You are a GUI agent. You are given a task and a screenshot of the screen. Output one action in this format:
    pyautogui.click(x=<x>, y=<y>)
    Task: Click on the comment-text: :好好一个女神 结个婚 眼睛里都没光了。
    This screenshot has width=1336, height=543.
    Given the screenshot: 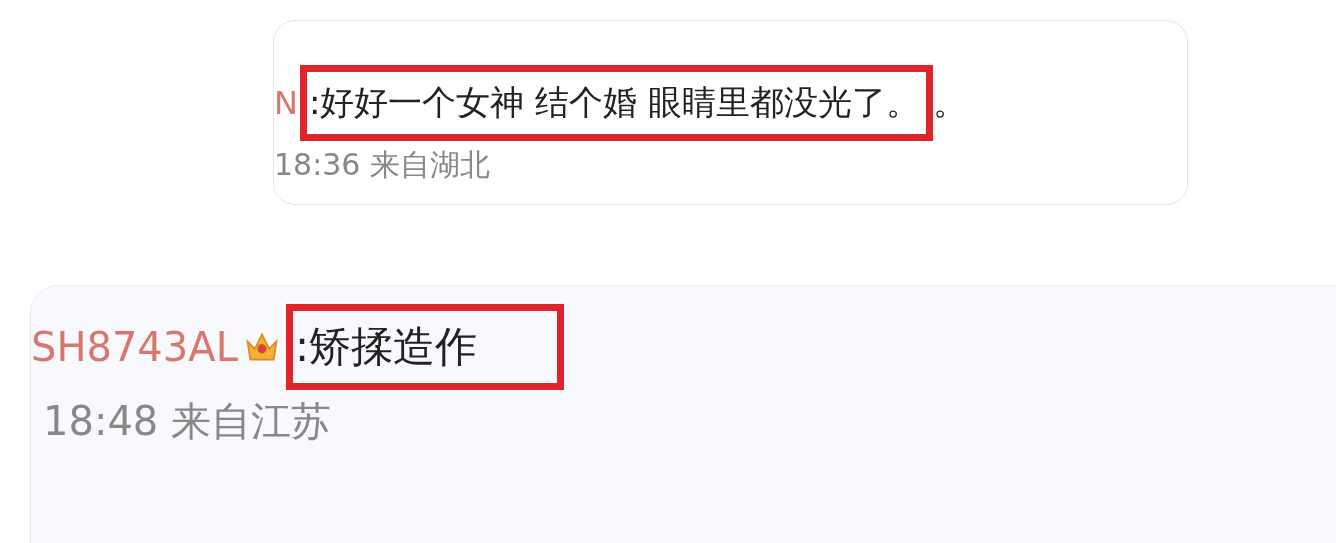 What is the action you would take?
    pyautogui.click(x=616, y=103)
    